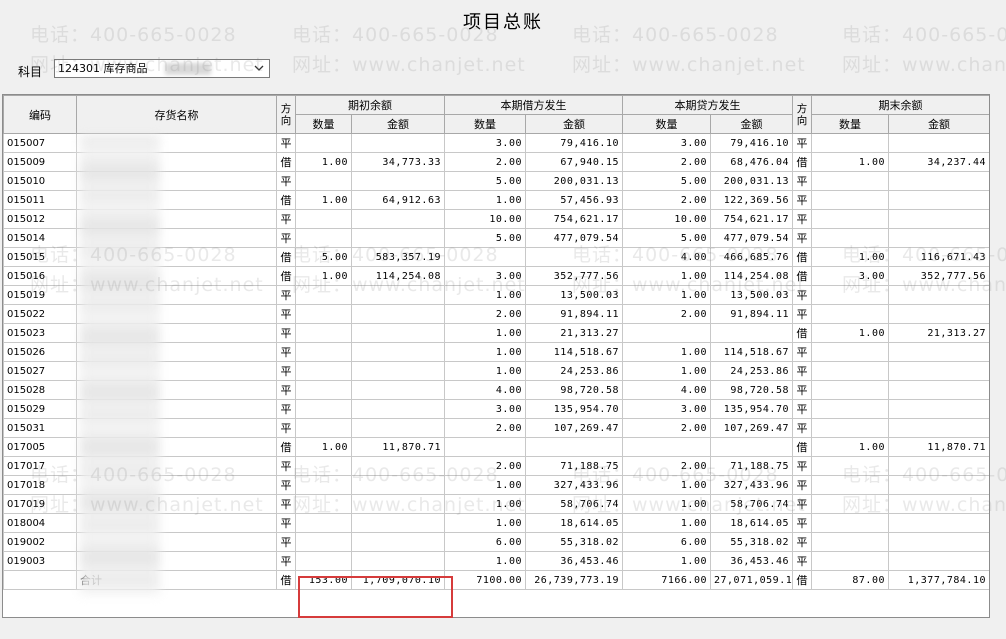 This screenshot has height=639, width=1006. I want to click on header-dir-opening: 方向, so click(286, 114).